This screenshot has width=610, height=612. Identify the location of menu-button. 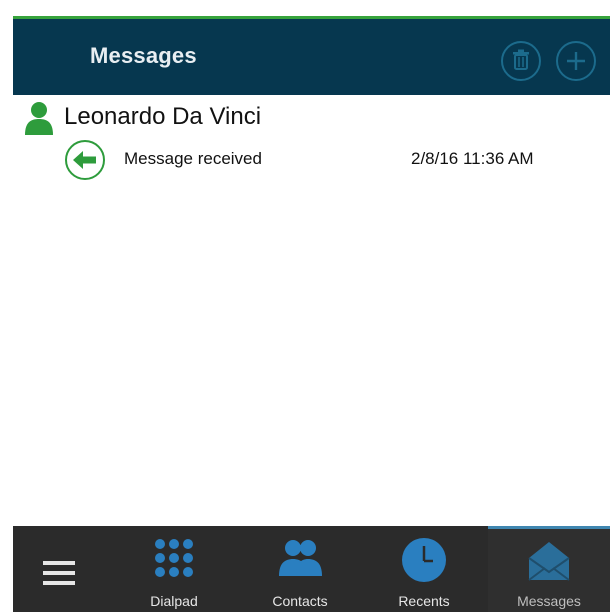
(59, 569).